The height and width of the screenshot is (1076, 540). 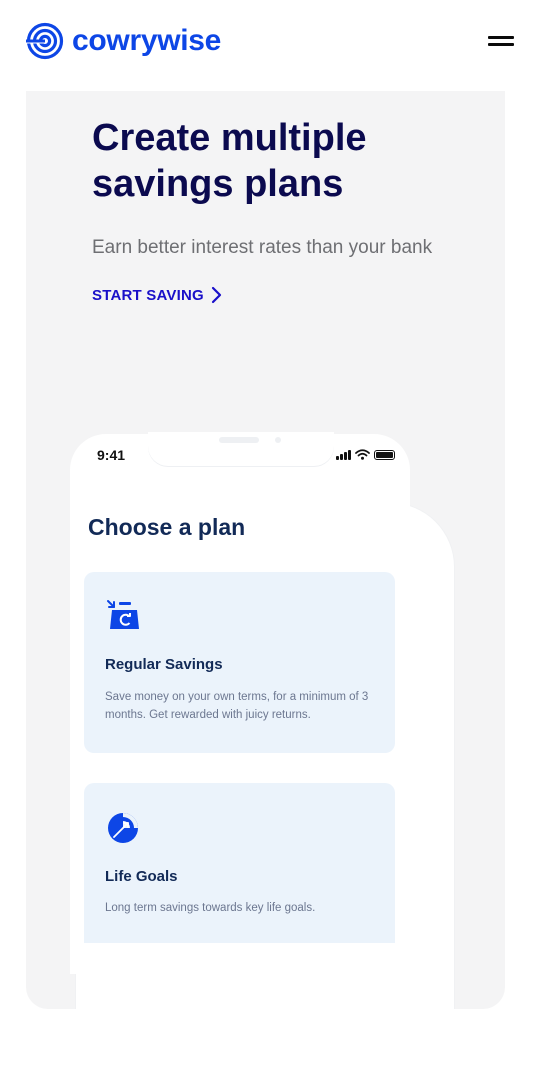 I want to click on goal-target-icon, so click(x=123, y=828).